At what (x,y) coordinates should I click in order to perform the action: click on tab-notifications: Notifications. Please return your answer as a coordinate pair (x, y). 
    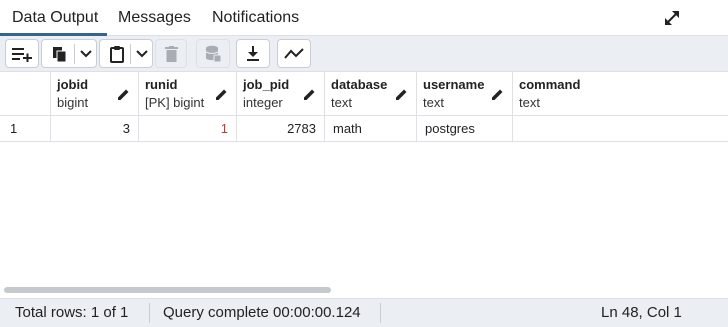
    Looking at the image, I should click on (255, 18).